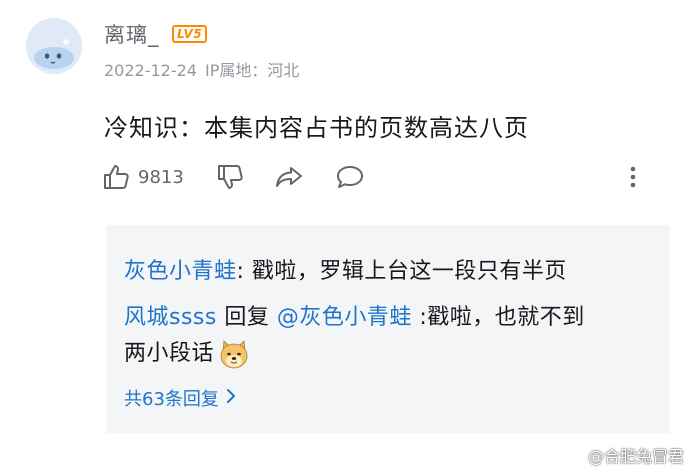 This screenshot has width=690, height=471. I want to click on dislike-button, so click(230, 177).